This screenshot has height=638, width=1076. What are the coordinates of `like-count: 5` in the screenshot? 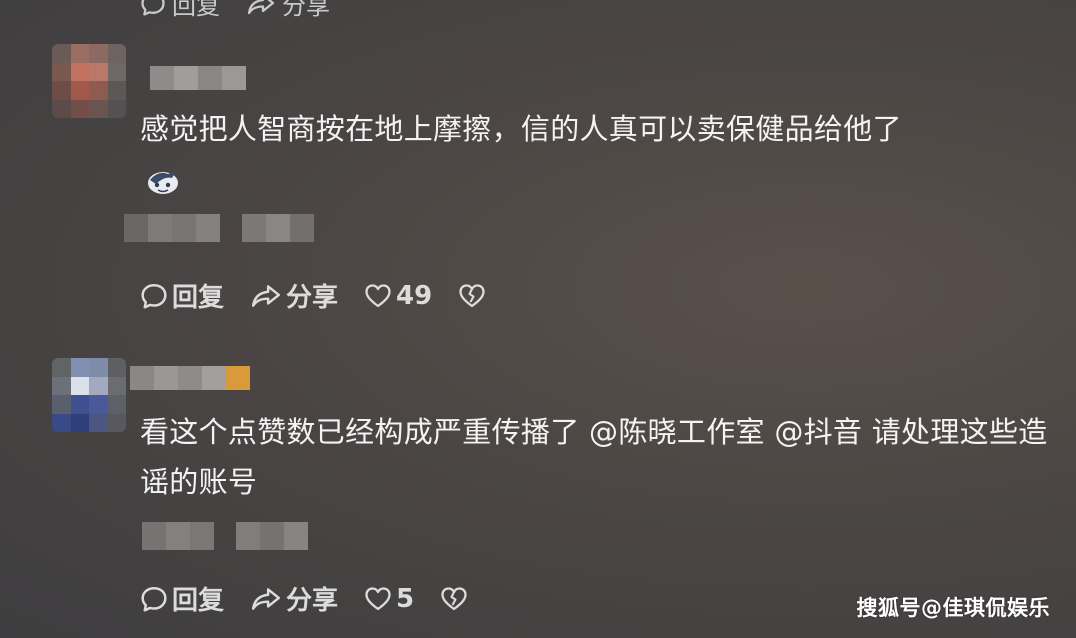 It's located at (405, 598).